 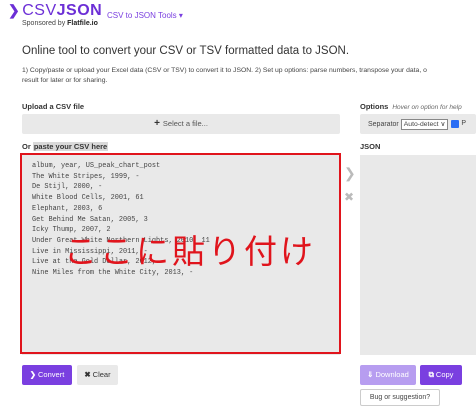 What do you see at coordinates (27, 146) in the screenshot?
I see `paste-label-prefix: Or` at bounding box center [27, 146].